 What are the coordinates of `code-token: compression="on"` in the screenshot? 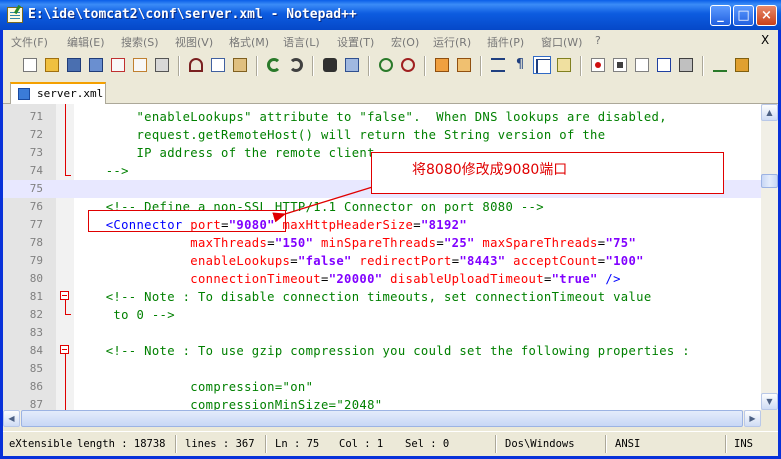 It's located at (194, 387).